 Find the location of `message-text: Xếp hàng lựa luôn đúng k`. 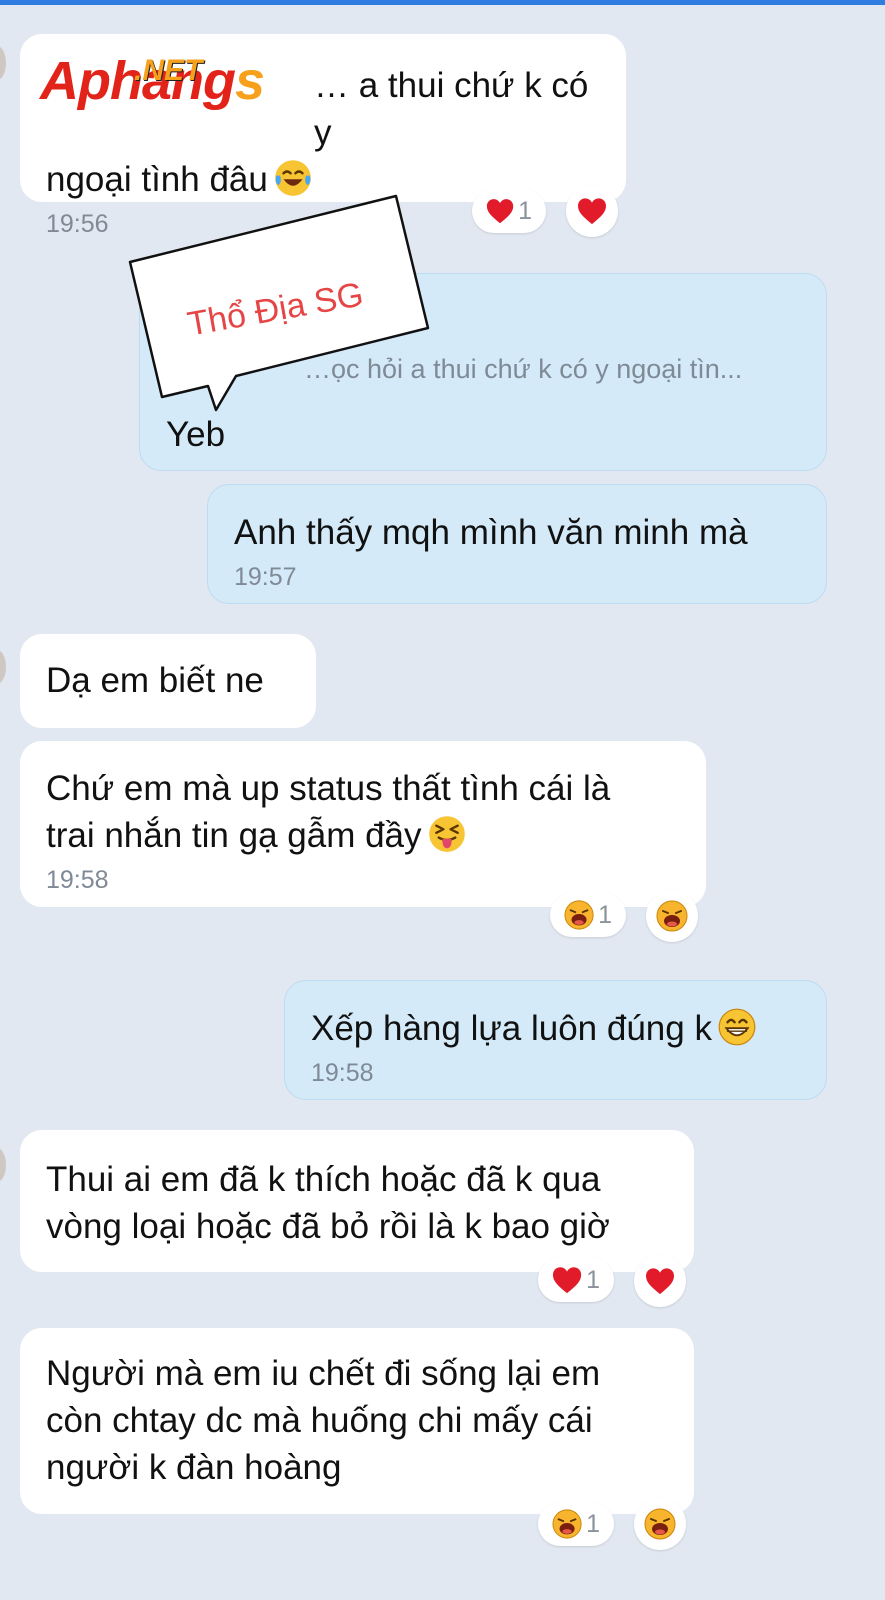

message-text: Xếp hàng lựa luôn đúng k is located at coordinates (555, 1028).